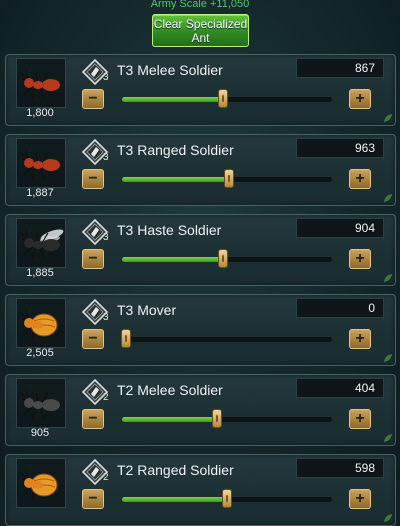 The height and width of the screenshot is (526, 400). I want to click on owned-count: 2,505, so click(40, 353).